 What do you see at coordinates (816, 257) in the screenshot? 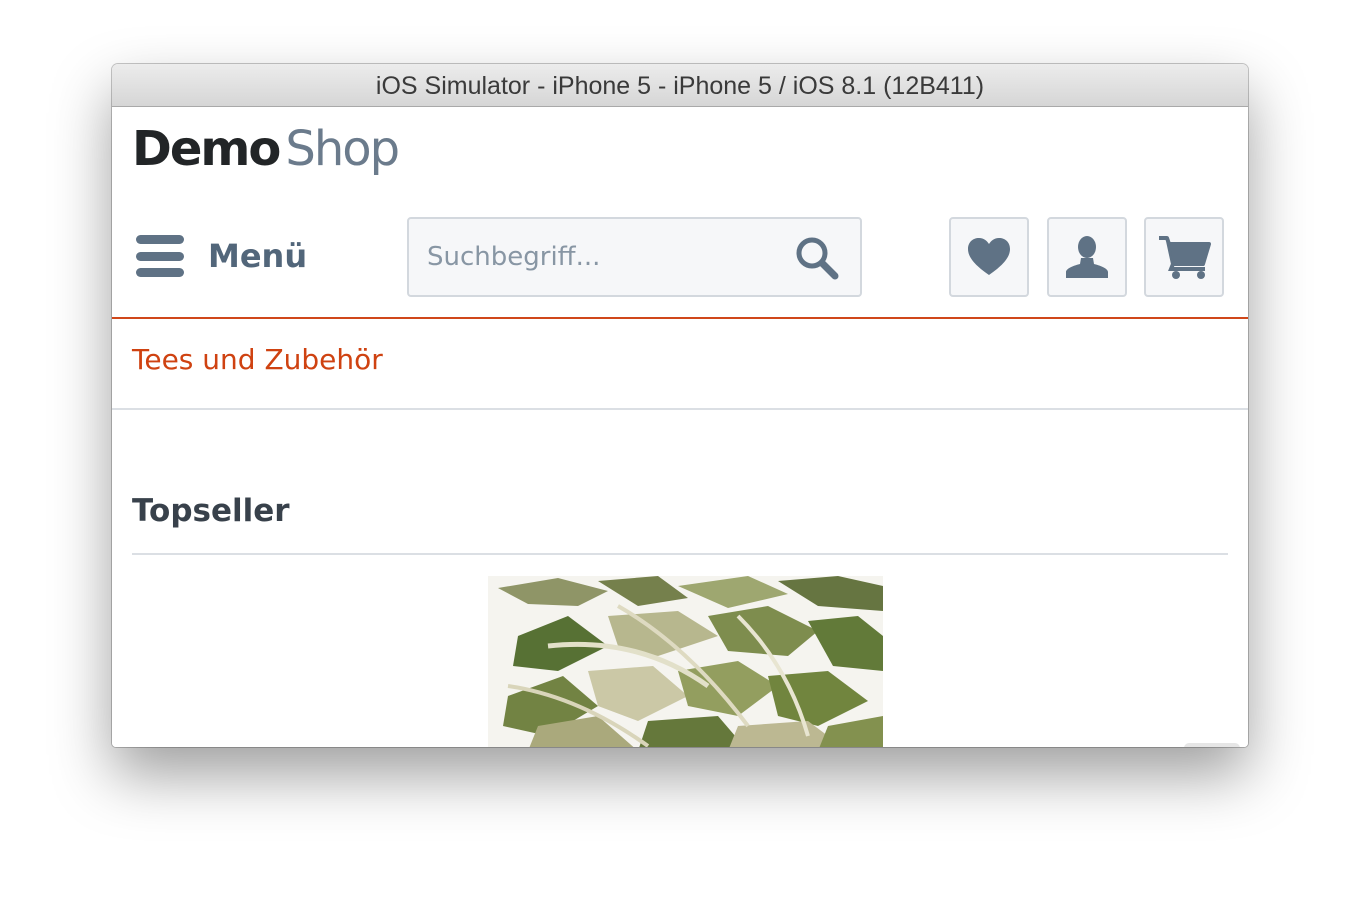
I see `search-icon` at bounding box center [816, 257].